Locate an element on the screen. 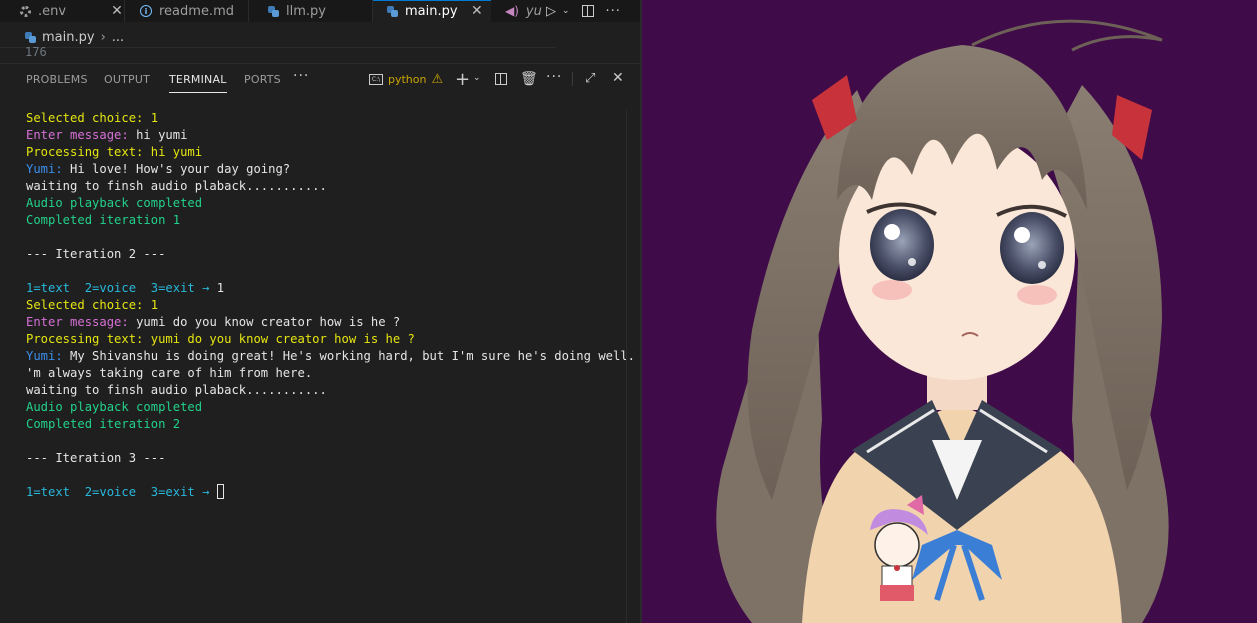 The image size is (1257, 623). editor-actions: ▷ ⌄ ··· is located at coordinates (583, 11).